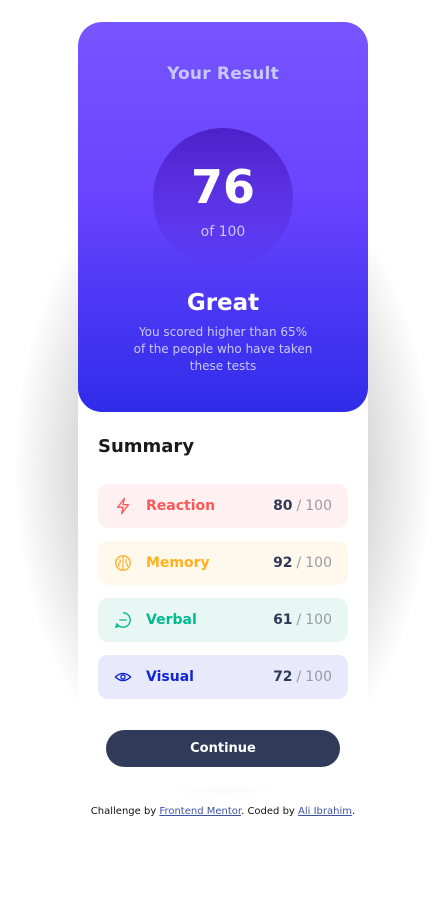  Describe the element at coordinates (223, 303) in the screenshot. I see `result-grade: Great` at that location.